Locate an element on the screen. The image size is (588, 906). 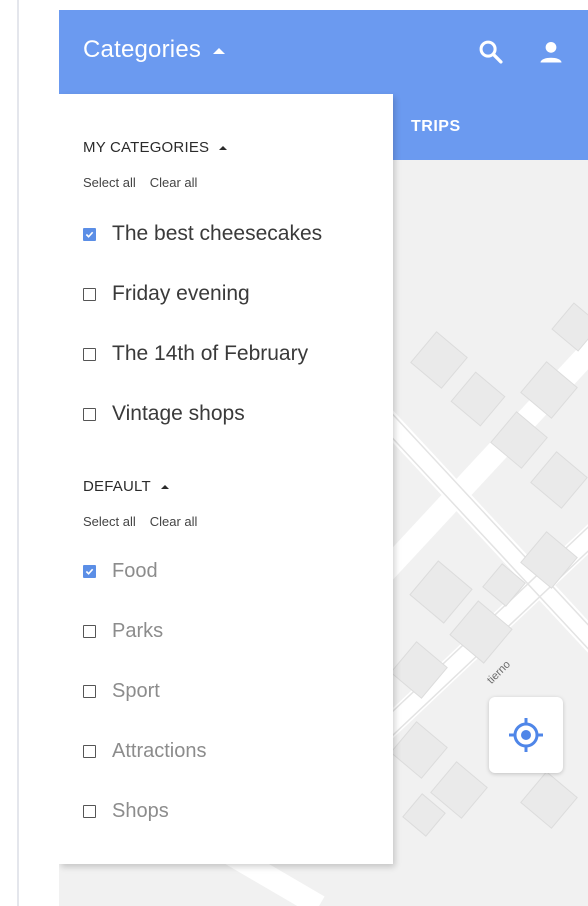
default-actions: Select all Clear all is located at coordinates (140, 521).